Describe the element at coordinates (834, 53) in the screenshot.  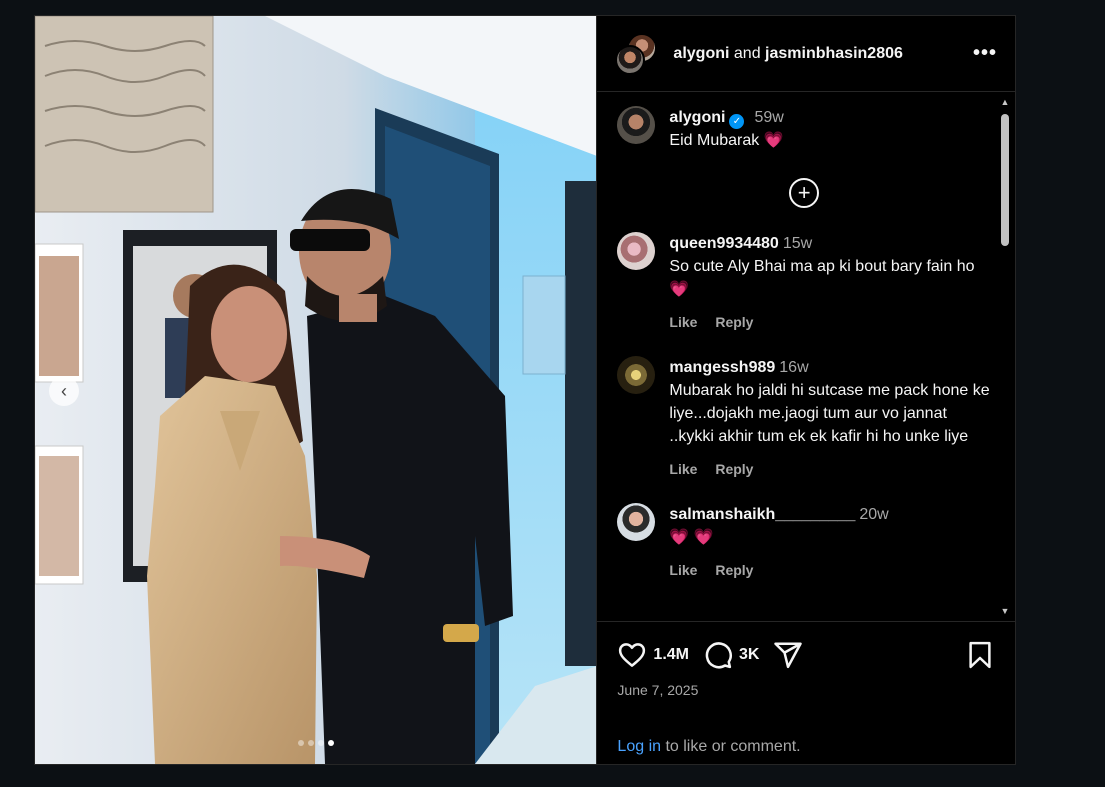
I see `collaborator-link: jasminbhasin2806` at that location.